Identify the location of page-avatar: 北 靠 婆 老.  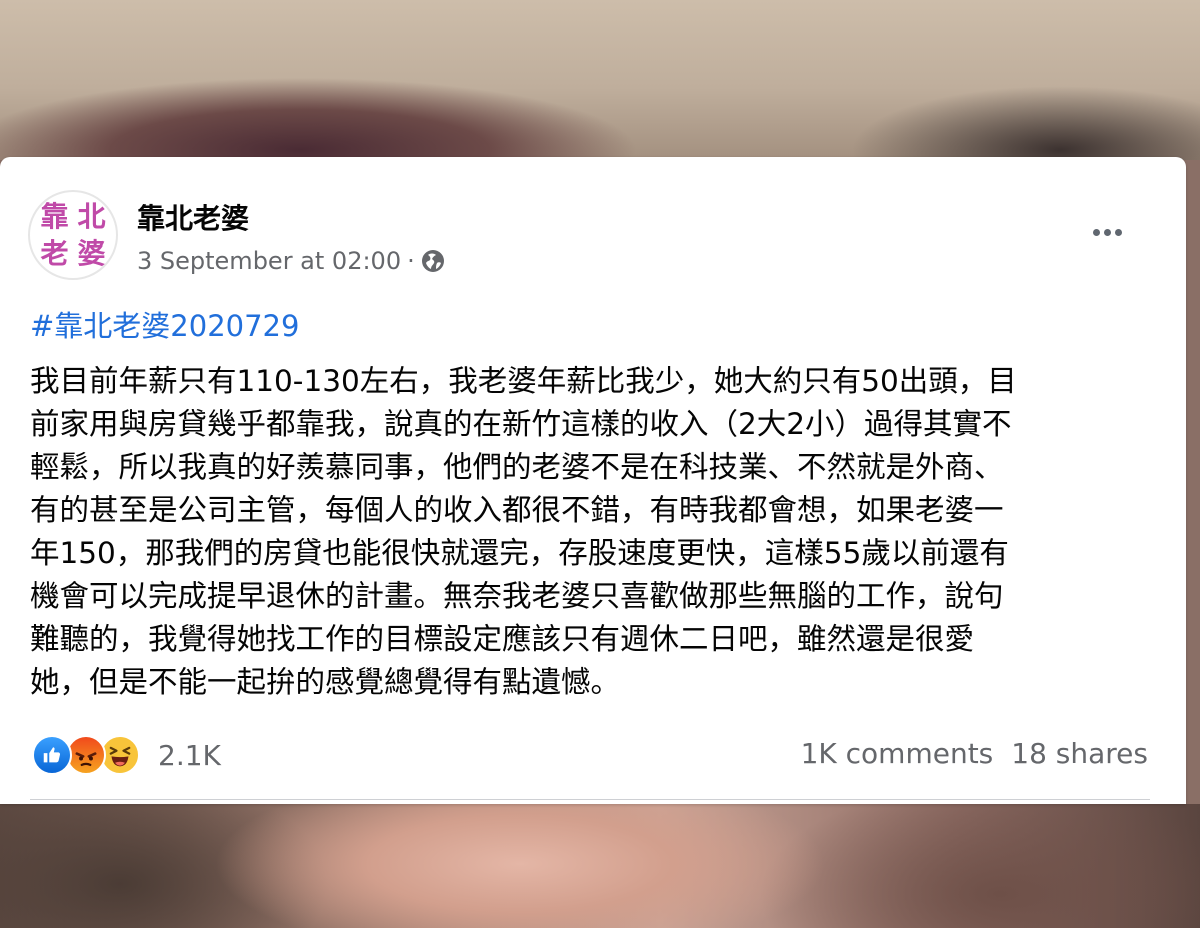
(73, 235).